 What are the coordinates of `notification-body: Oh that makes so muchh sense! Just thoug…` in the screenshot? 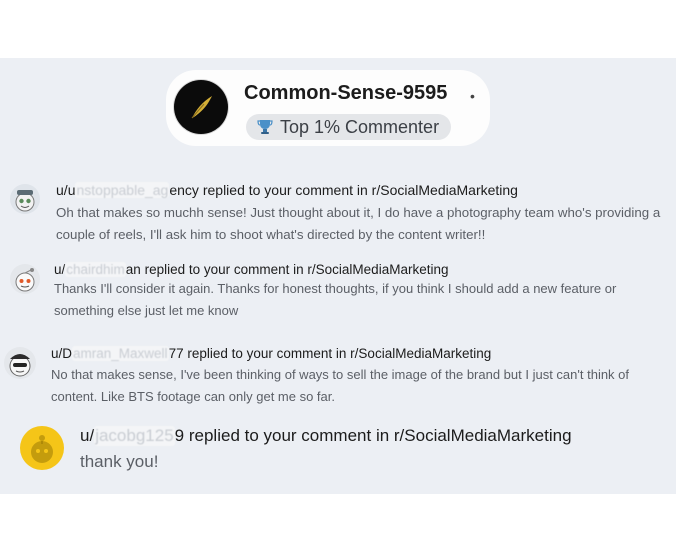 It's located at (358, 223).